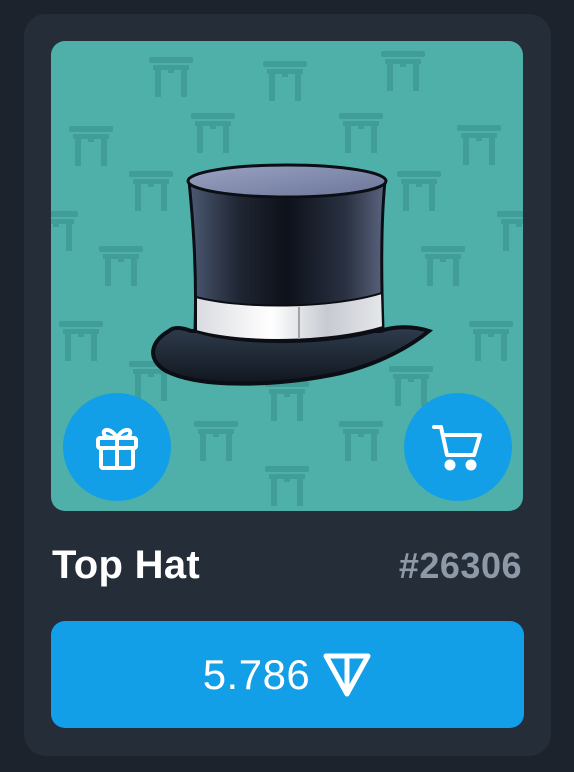  I want to click on ton-diamond-icon, so click(347, 674).